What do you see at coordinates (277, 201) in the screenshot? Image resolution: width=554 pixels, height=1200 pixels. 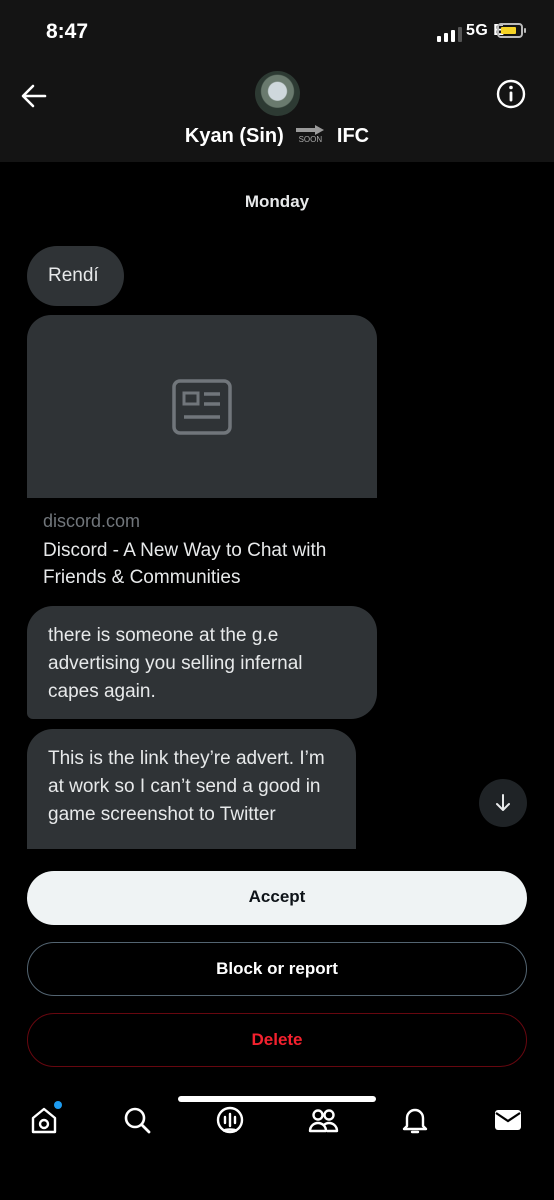 I see `date-separator: Monday` at bounding box center [277, 201].